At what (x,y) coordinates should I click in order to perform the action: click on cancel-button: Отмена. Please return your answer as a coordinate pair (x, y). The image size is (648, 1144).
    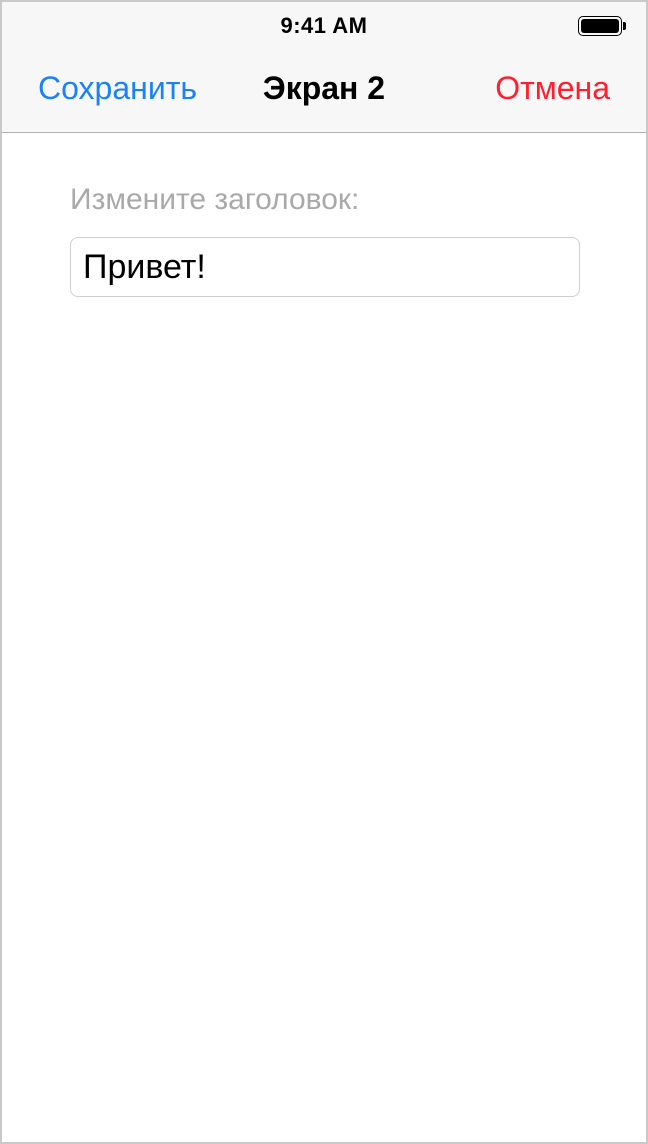
    Looking at the image, I should click on (552, 88).